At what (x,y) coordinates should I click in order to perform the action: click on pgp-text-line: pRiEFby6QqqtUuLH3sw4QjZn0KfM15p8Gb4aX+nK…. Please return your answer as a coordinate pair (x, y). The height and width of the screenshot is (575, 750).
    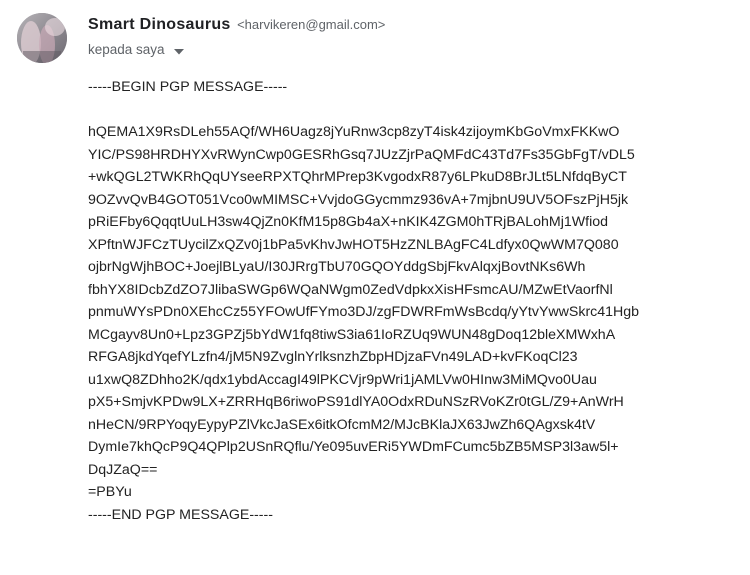
    Looking at the image, I should click on (348, 222).